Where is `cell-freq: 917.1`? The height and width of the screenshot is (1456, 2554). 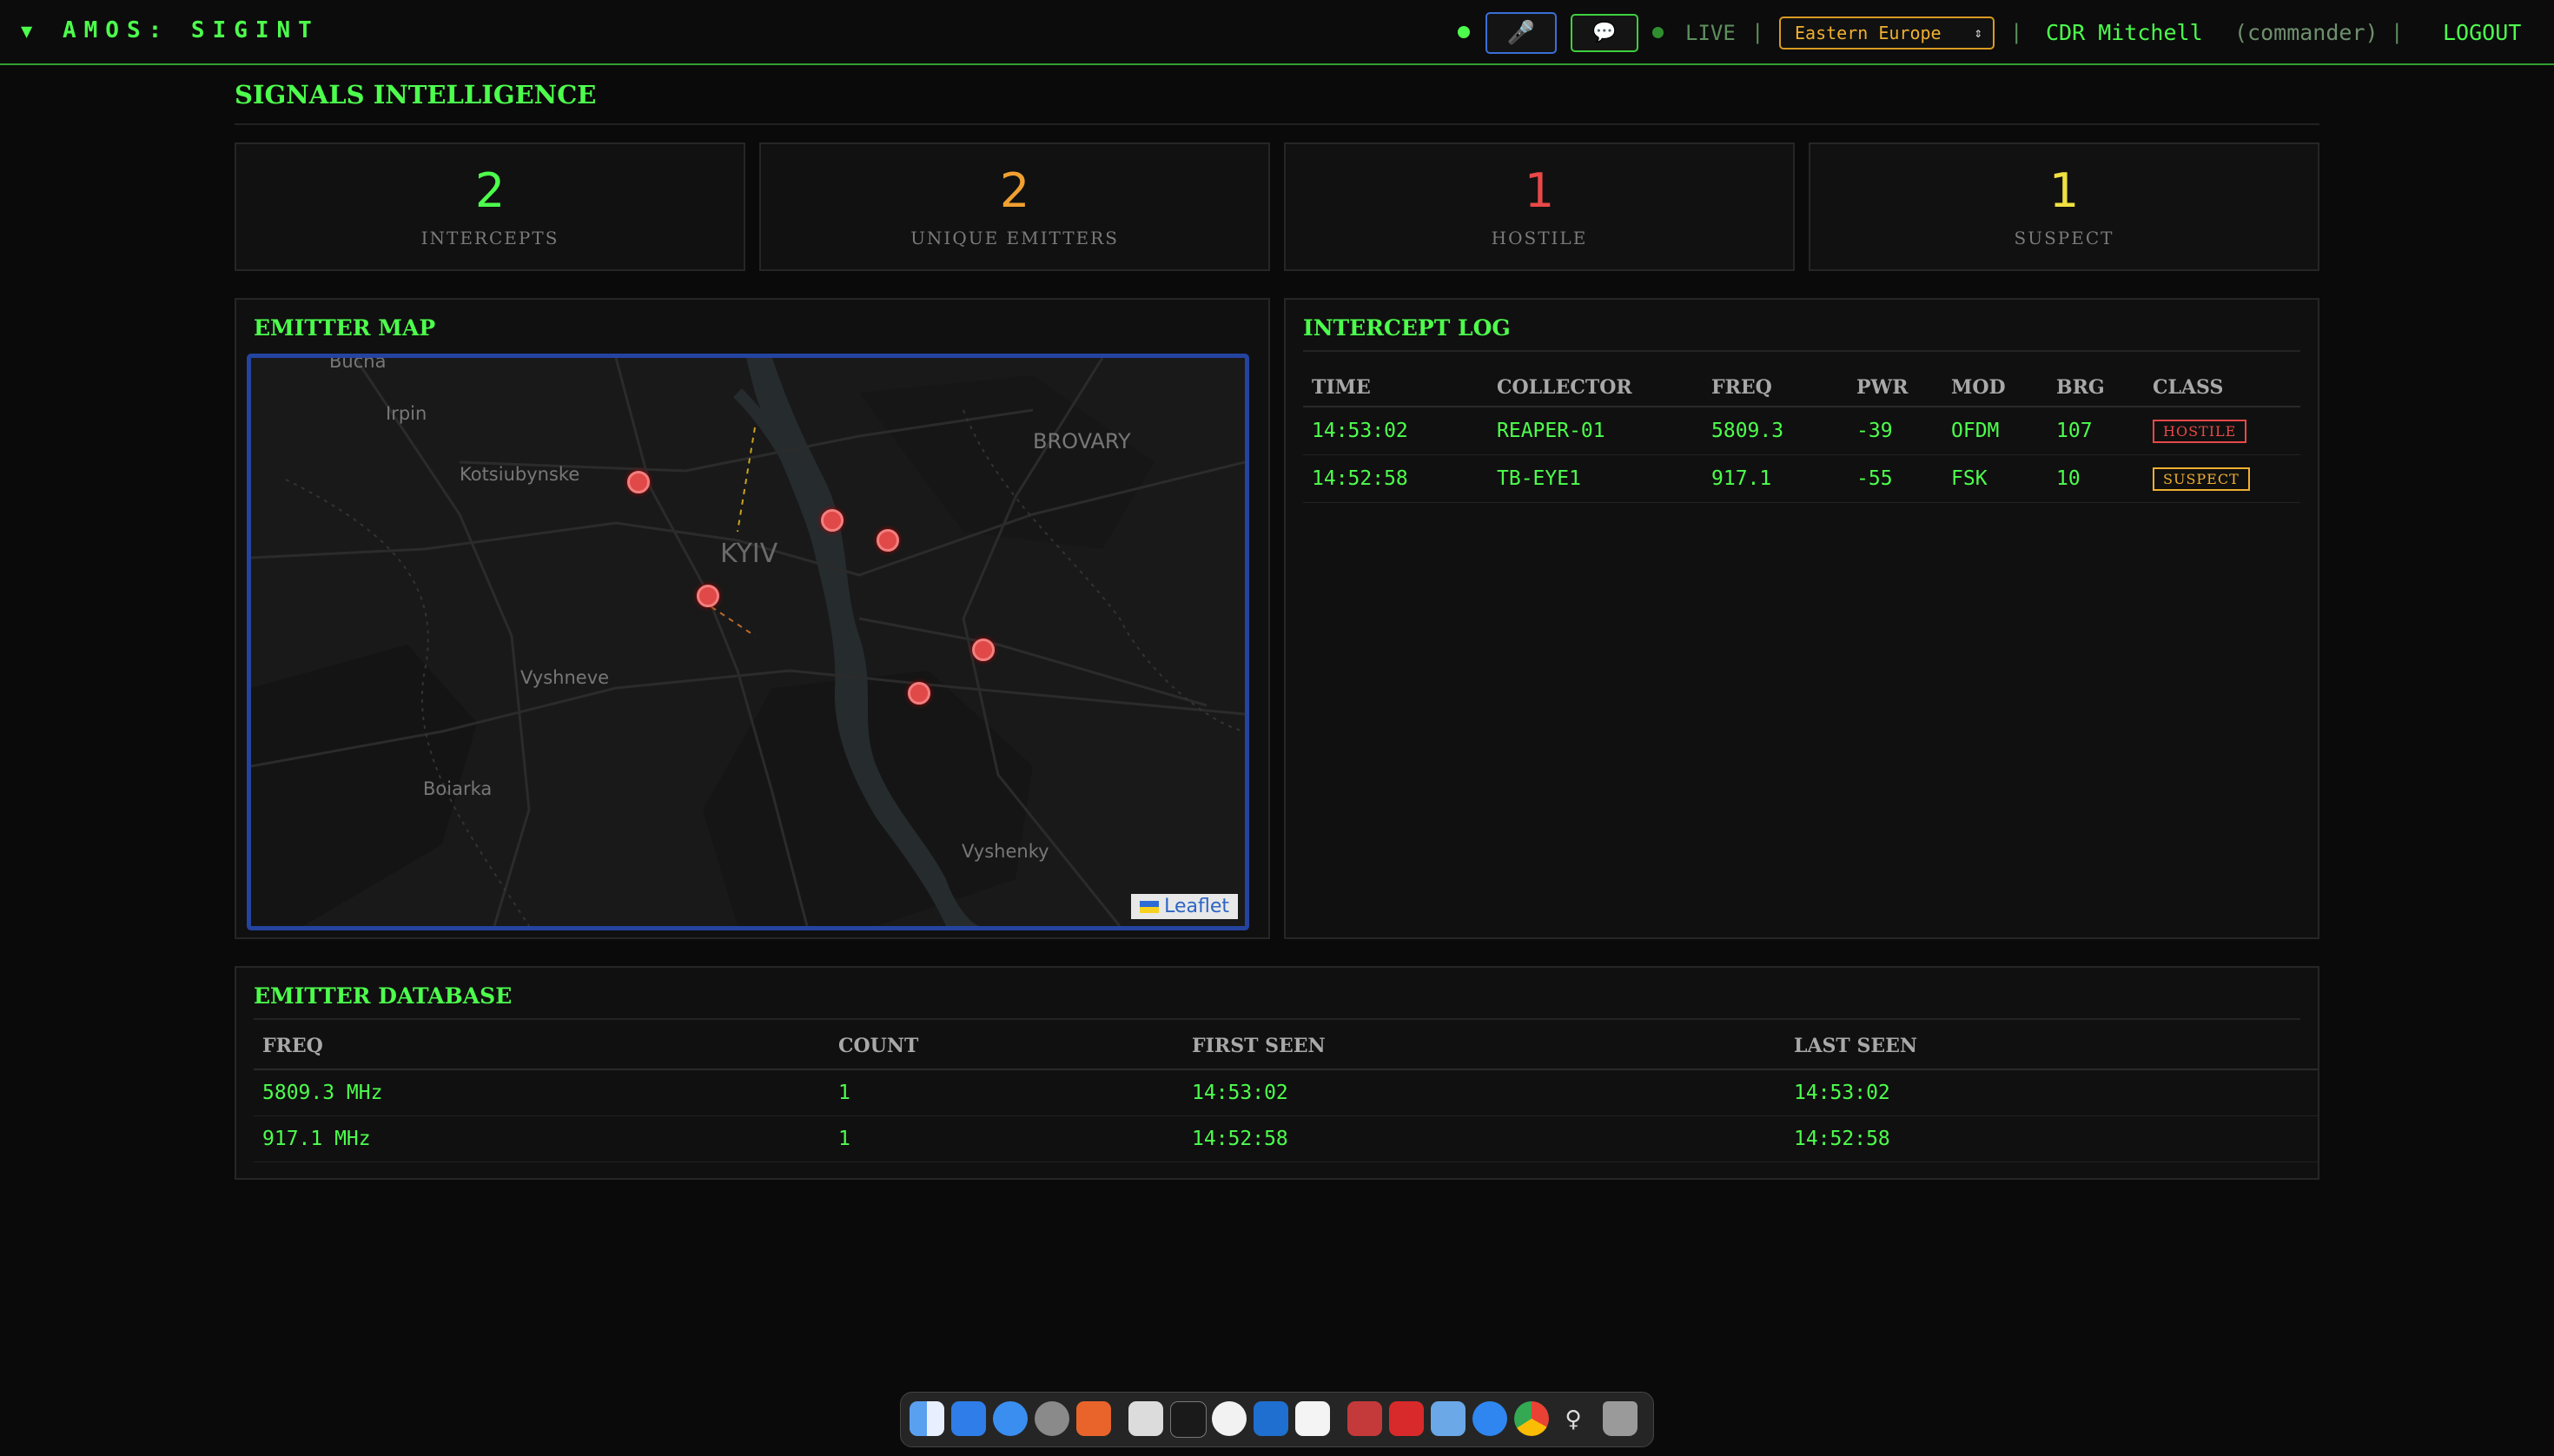 cell-freq: 917.1 is located at coordinates (1776, 478).